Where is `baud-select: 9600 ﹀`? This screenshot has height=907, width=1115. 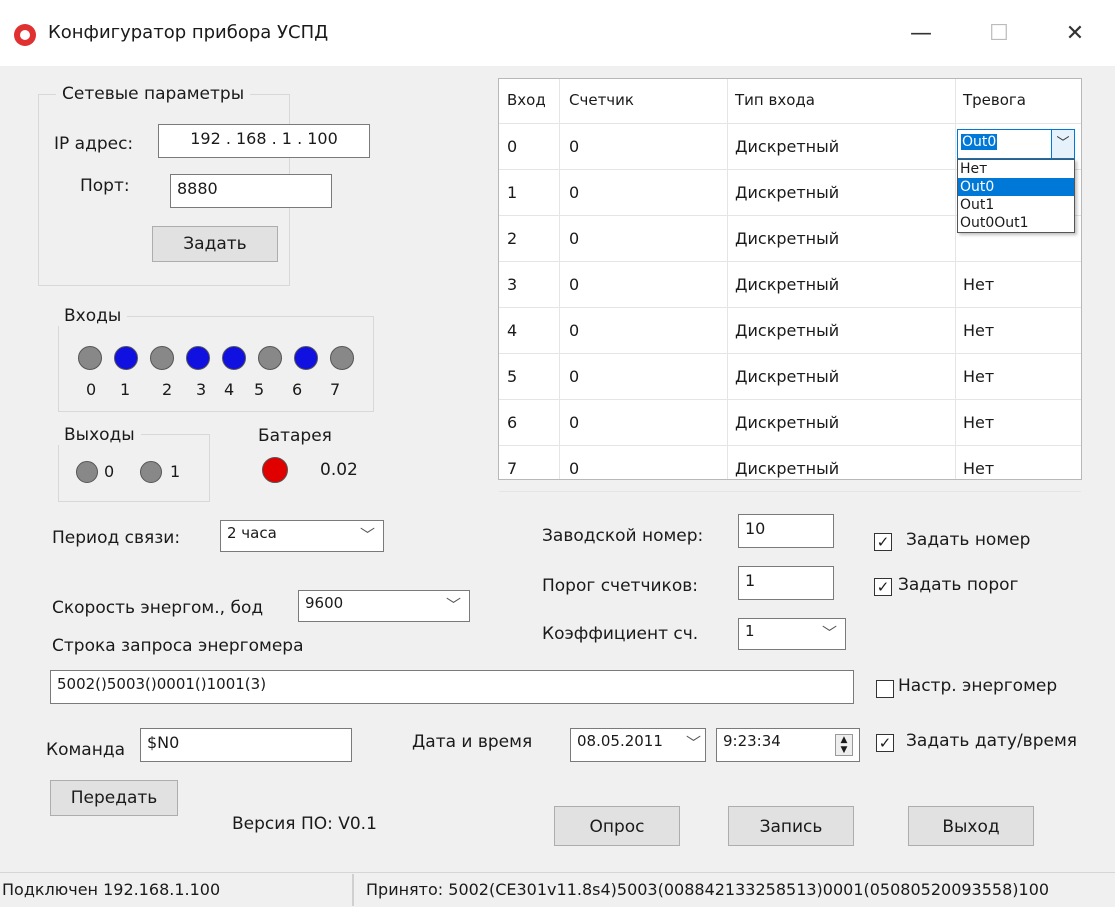 baud-select: 9600 ﹀ is located at coordinates (384, 606).